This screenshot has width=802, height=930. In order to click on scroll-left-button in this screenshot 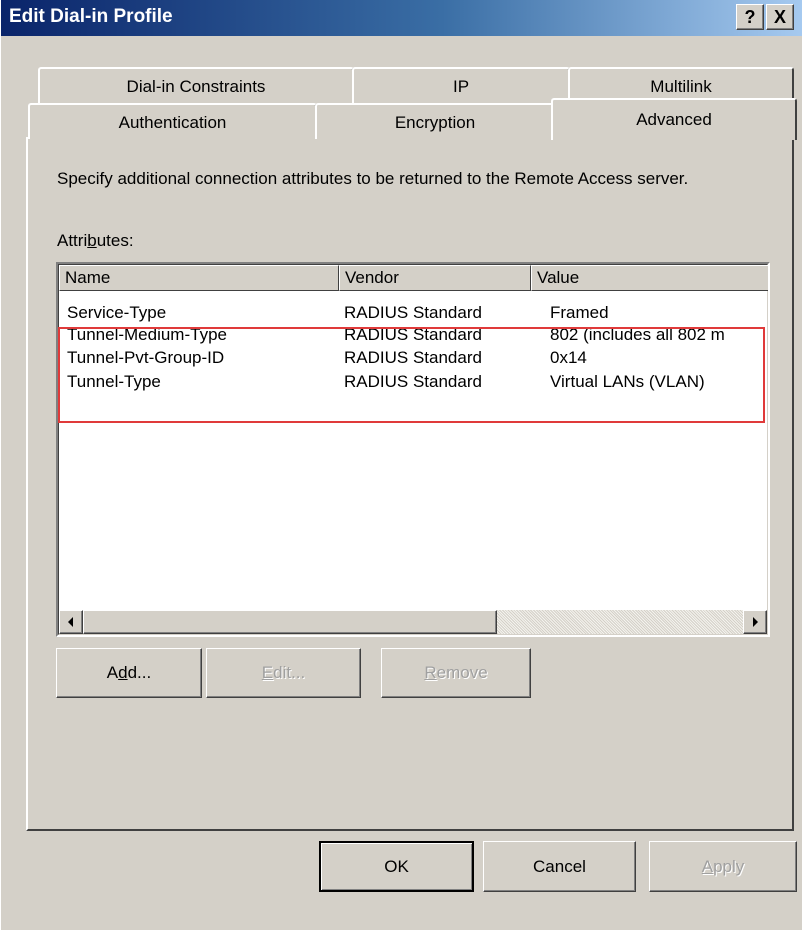, I will do `click(71, 622)`.